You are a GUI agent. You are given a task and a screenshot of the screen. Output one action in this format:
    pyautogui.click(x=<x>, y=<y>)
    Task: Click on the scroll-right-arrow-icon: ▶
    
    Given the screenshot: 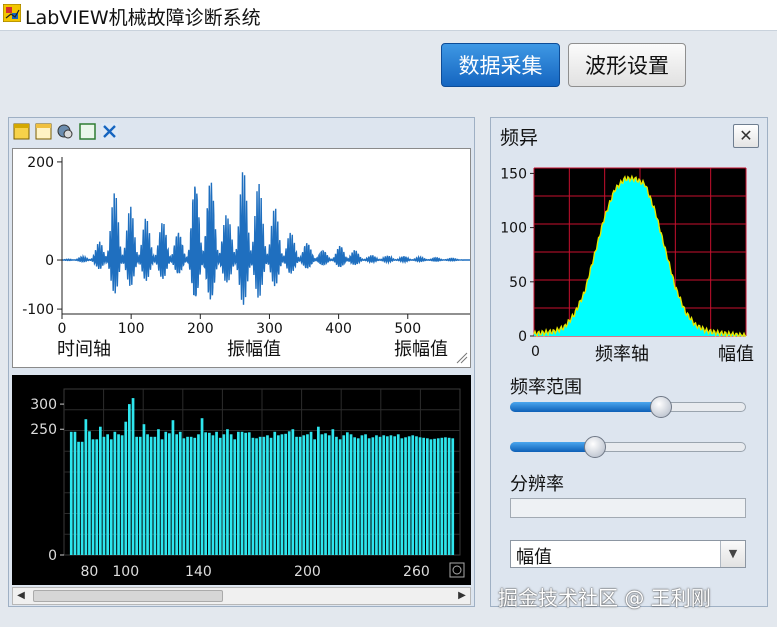 What is the action you would take?
    pyautogui.click(x=462, y=596)
    